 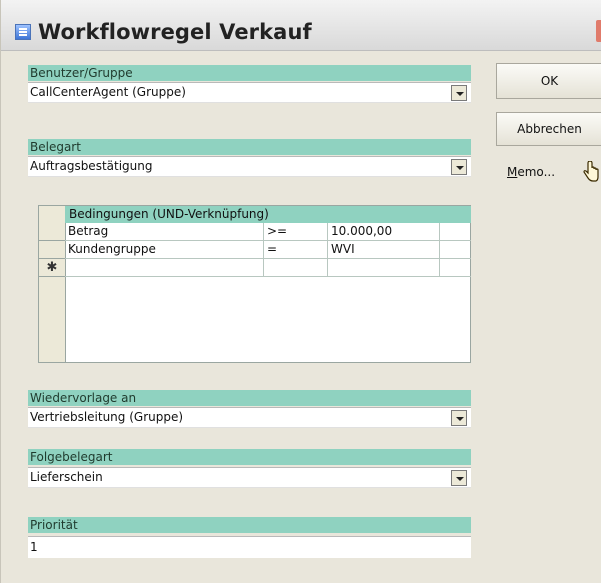 I want to click on belegart-combo: Auftragsbestätigung, so click(x=249, y=166).